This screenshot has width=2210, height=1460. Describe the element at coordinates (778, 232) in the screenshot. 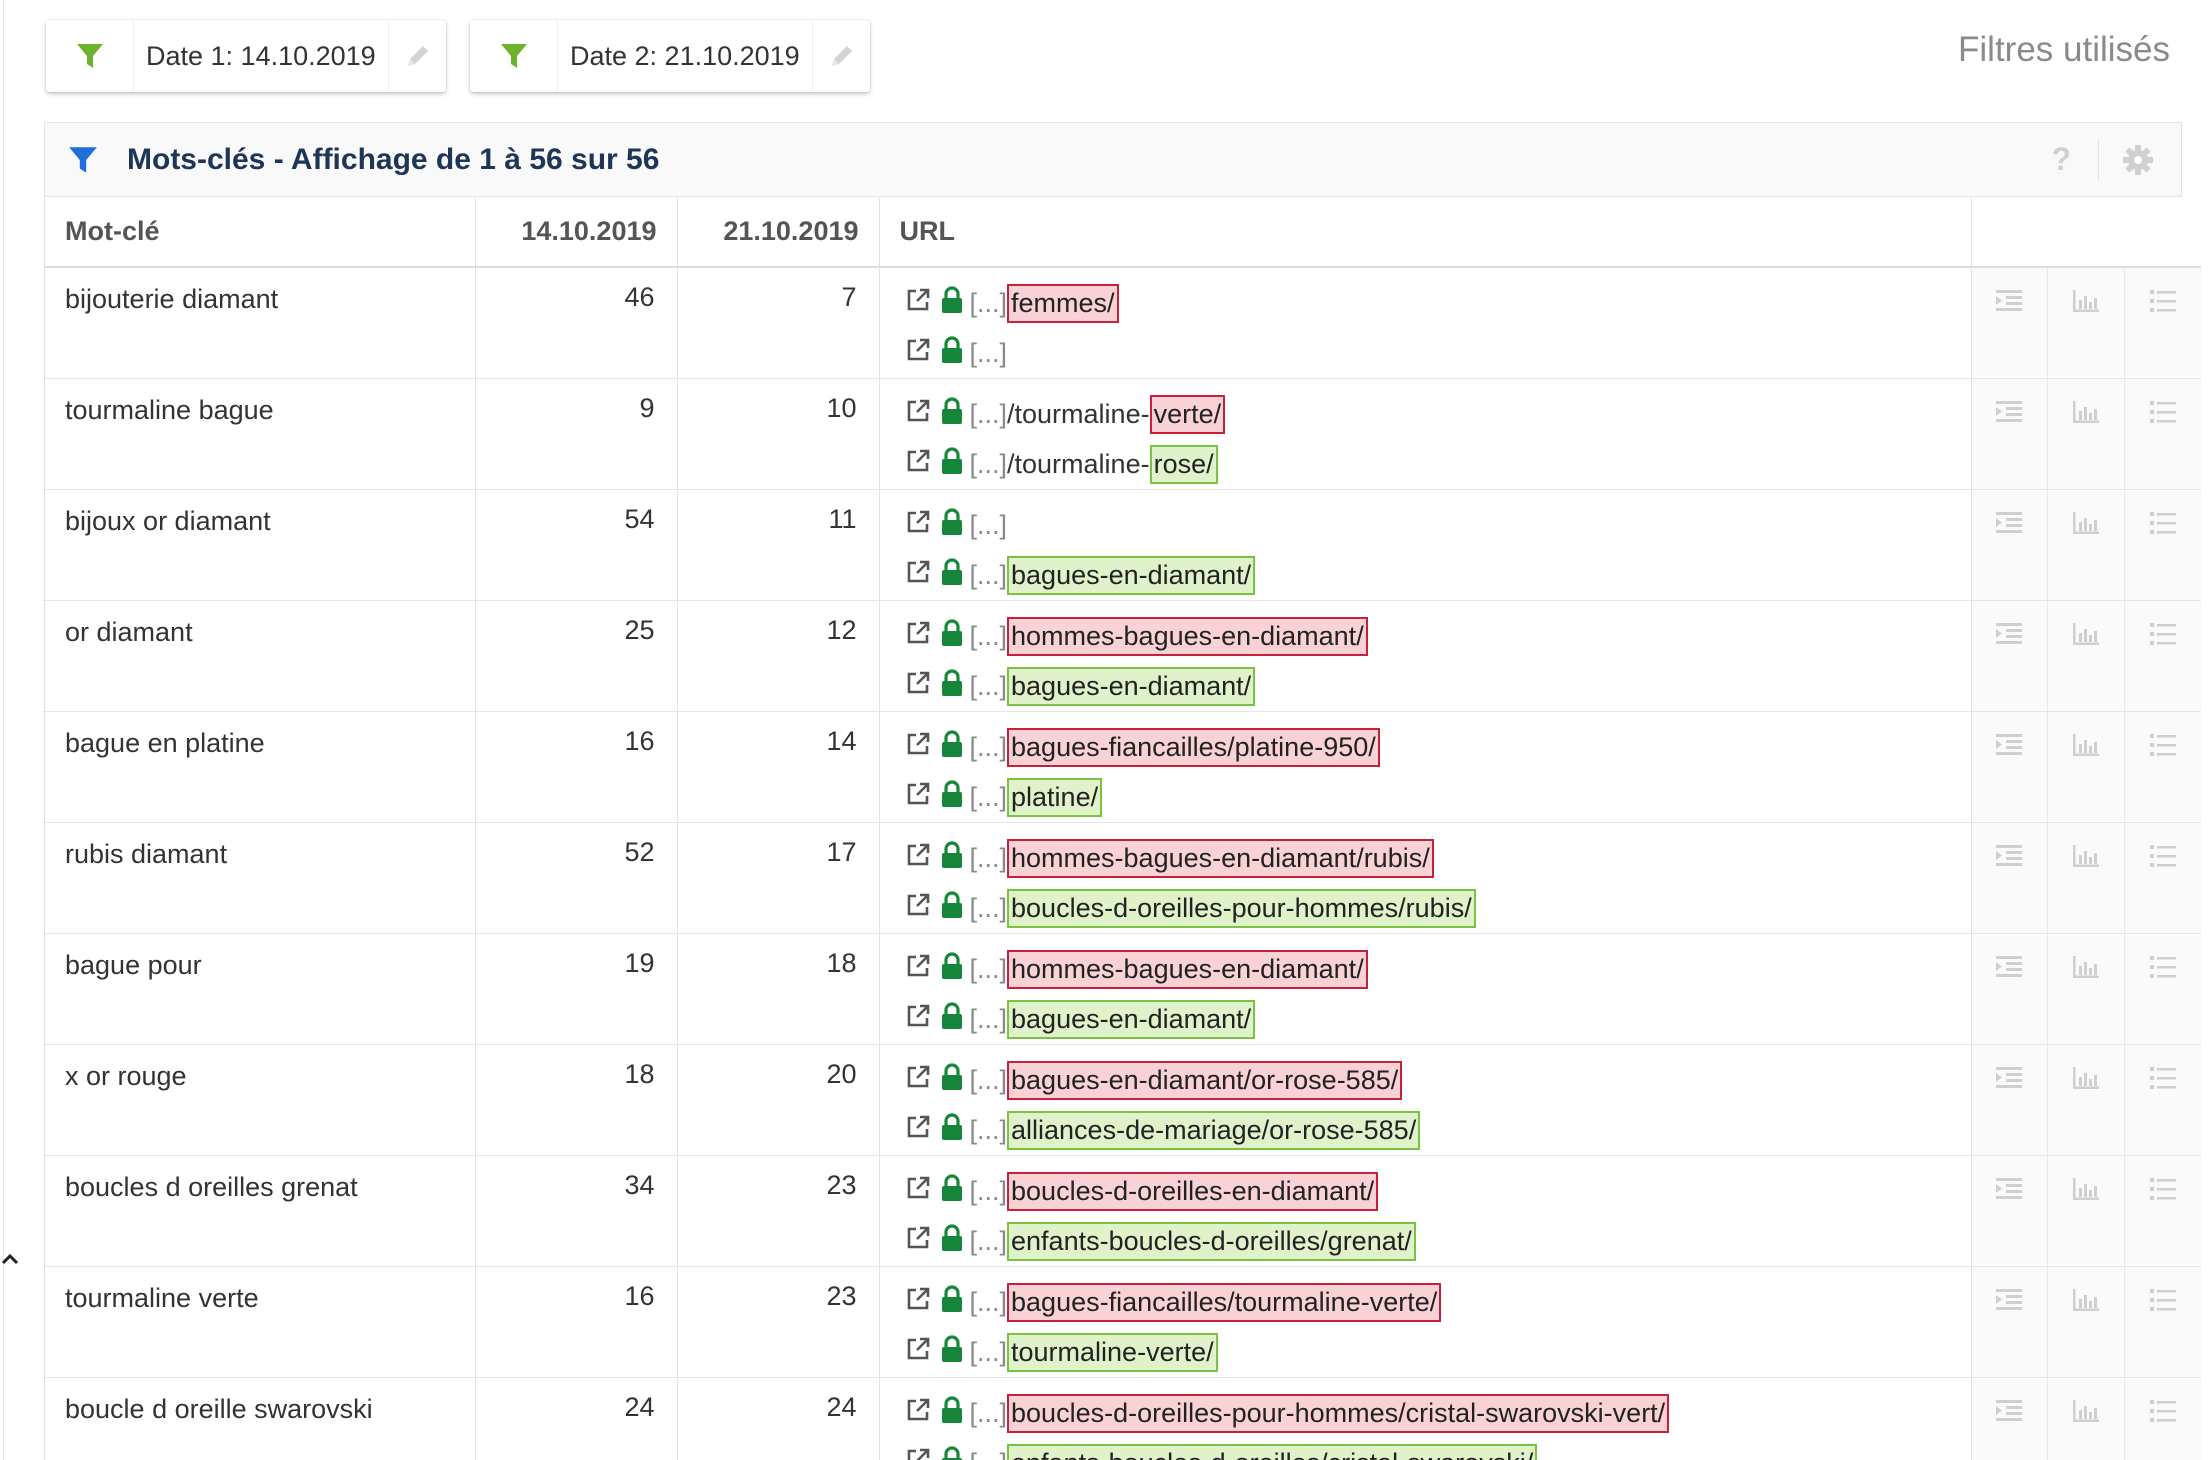

I see `col-header-date2: 21.10.2019` at that location.